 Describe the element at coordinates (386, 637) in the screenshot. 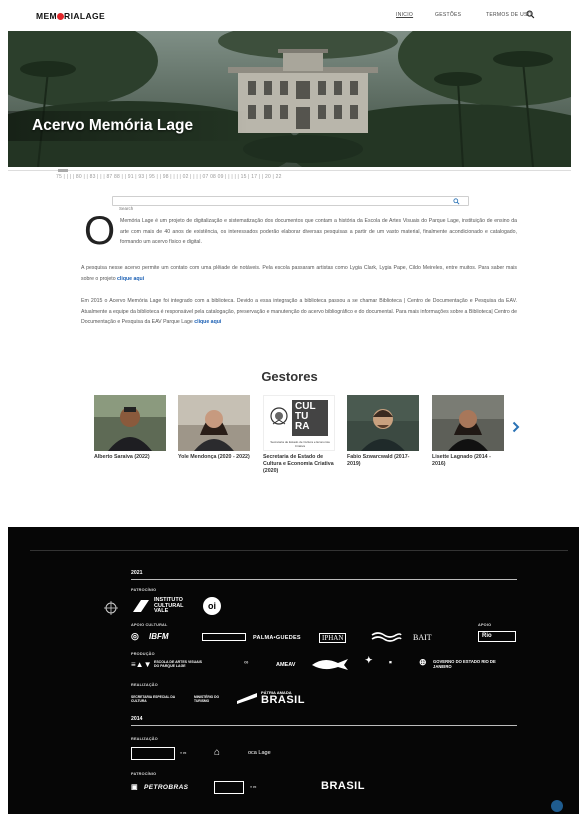

I see `multiverso-logo-icon` at that location.